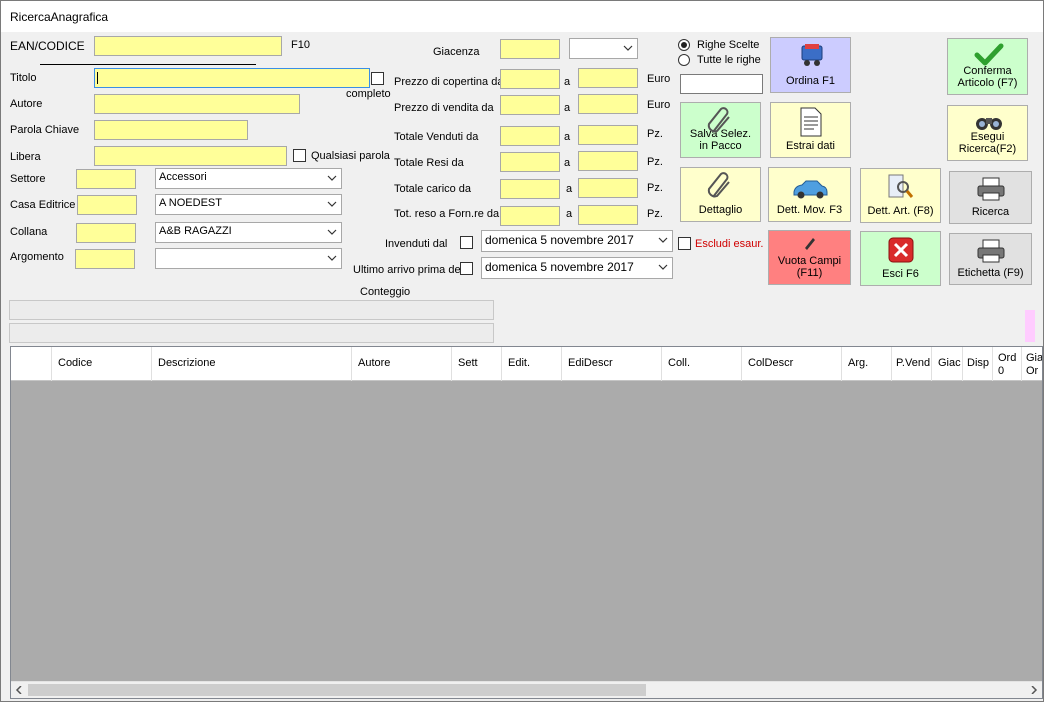 Image resolution: width=1044 pixels, height=702 pixels. What do you see at coordinates (867, 364) in the screenshot?
I see `grid-header-cell: Arg.` at bounding box center [867, 364].